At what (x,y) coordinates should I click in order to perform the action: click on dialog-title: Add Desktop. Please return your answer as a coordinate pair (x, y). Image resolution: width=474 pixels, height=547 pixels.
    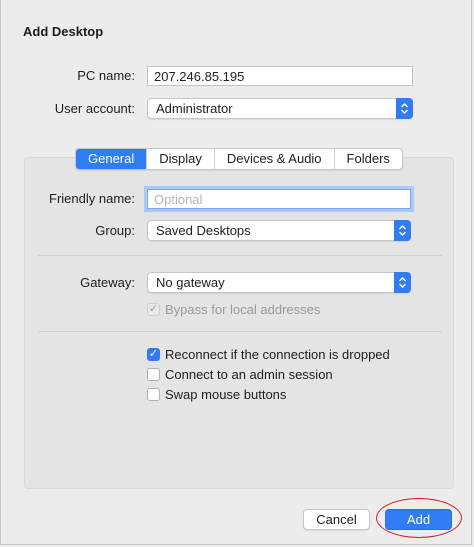
    Looking at the image, I should click on (63, 31).